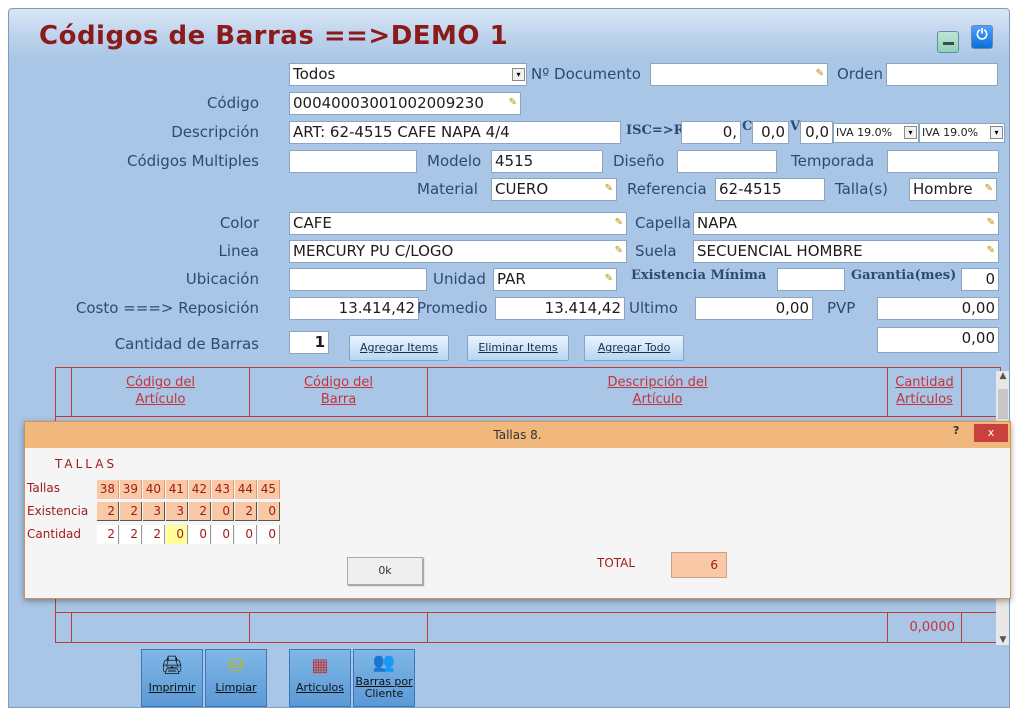  What do you see at coordinates (634, 348) in the screenshot?
I see `agregar-todo-button: Agregar Todo` at bounding box center [634, 348].